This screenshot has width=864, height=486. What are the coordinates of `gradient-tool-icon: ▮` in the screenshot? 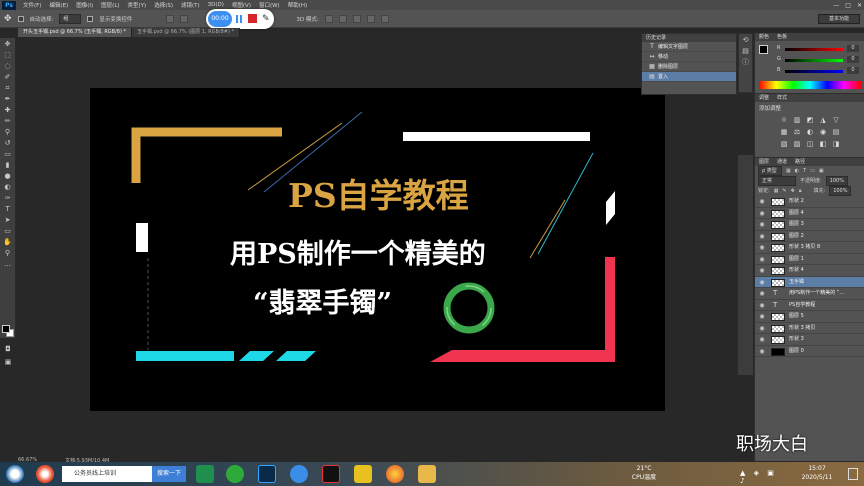 It's located at (8, 165).